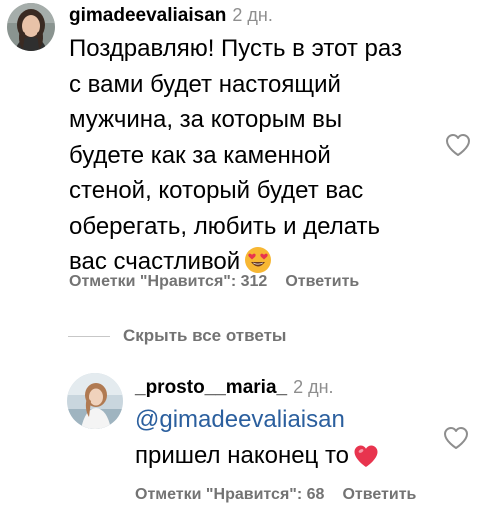 The height and width of the screenshot is (514, 500). Describe the element at coordinates (95, 401) in the screenshot. I see `reply-avatar` at that location.